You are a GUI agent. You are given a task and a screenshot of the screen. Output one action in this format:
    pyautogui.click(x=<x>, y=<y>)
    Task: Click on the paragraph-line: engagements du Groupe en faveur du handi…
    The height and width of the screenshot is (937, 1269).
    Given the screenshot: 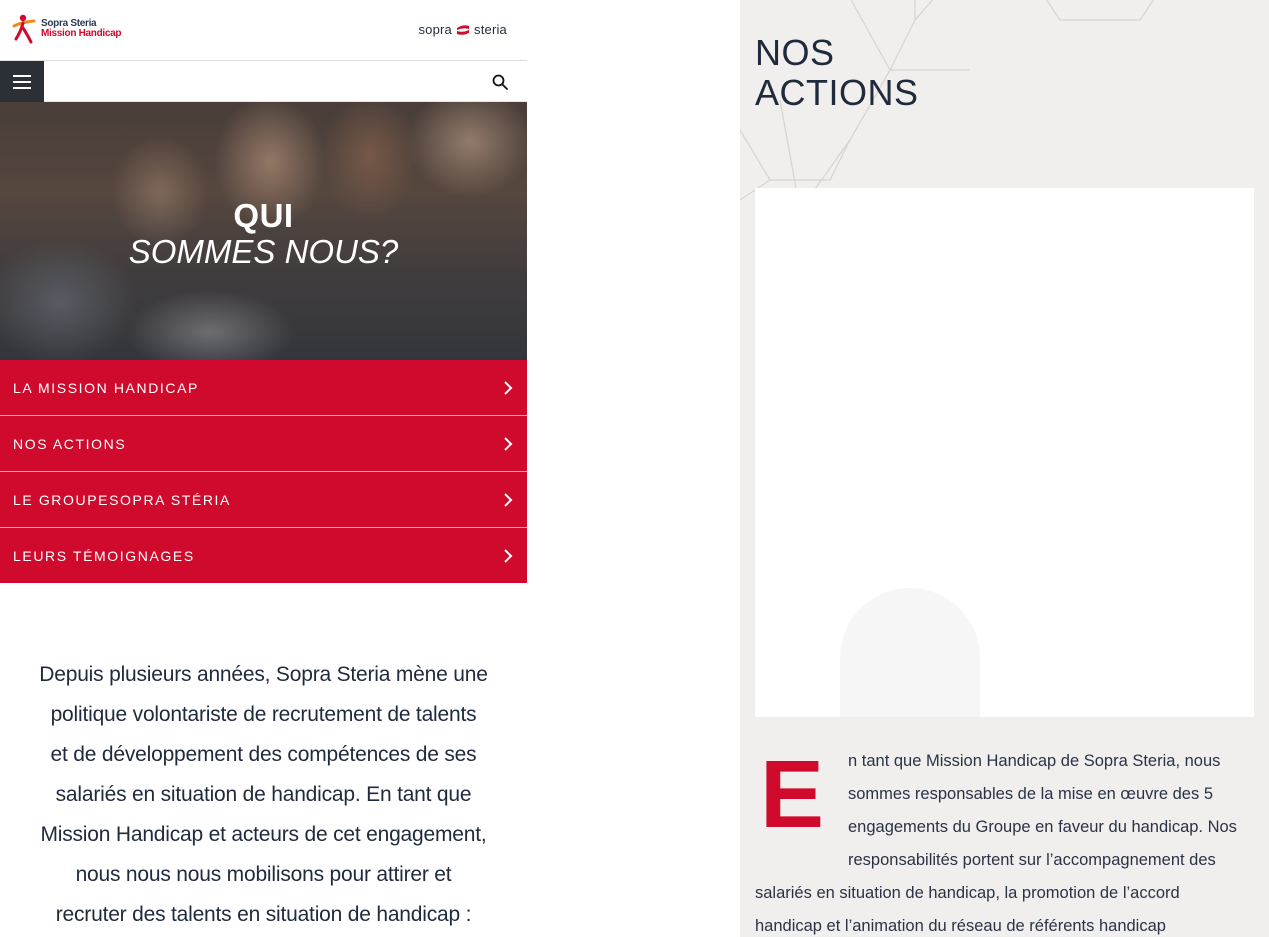 What is the action you would take?
    pyautogui.click(x=1042, y=827)
    